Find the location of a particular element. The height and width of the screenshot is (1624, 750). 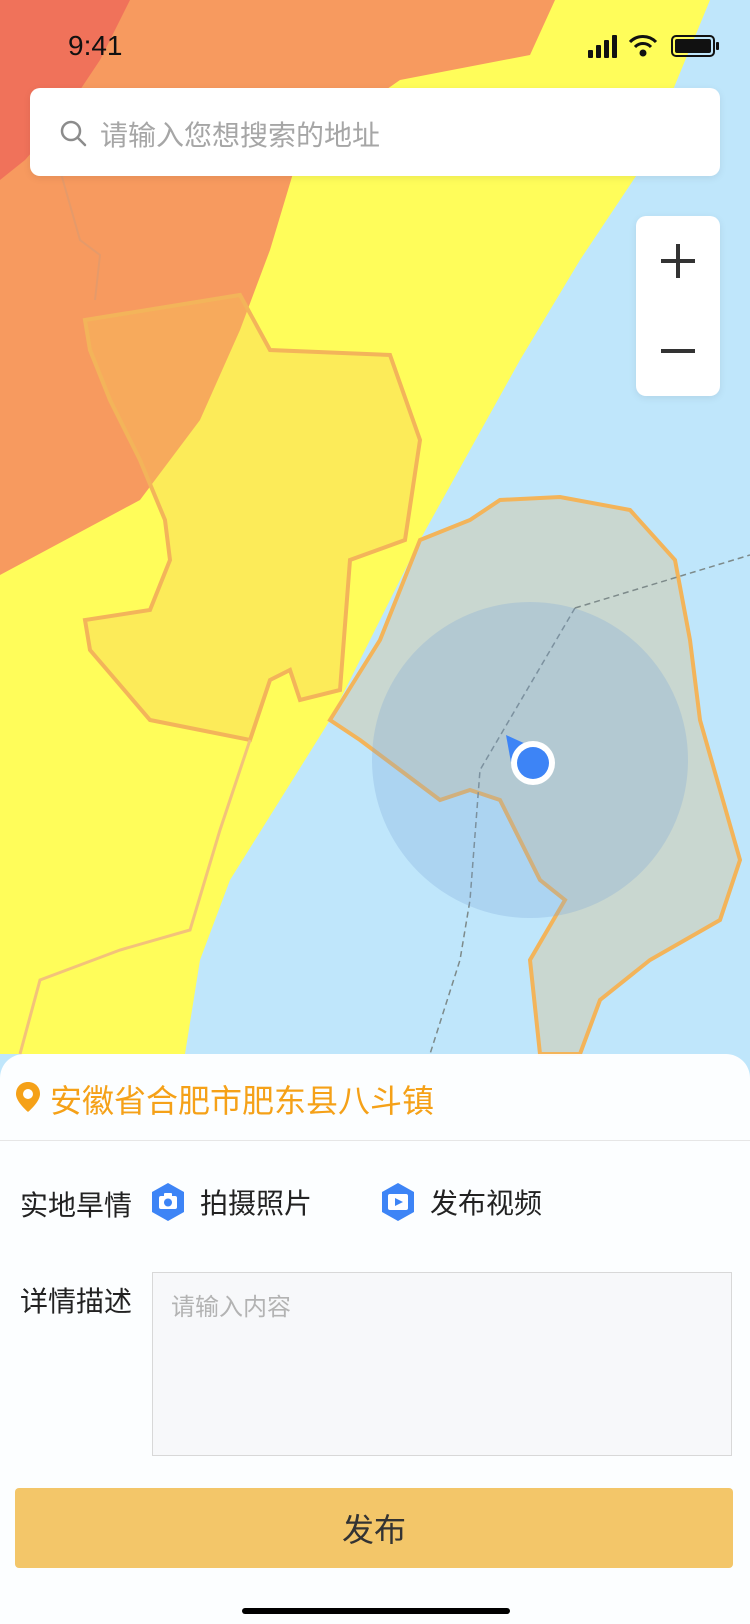

zoom-controls is located at coordinates (678, 306).